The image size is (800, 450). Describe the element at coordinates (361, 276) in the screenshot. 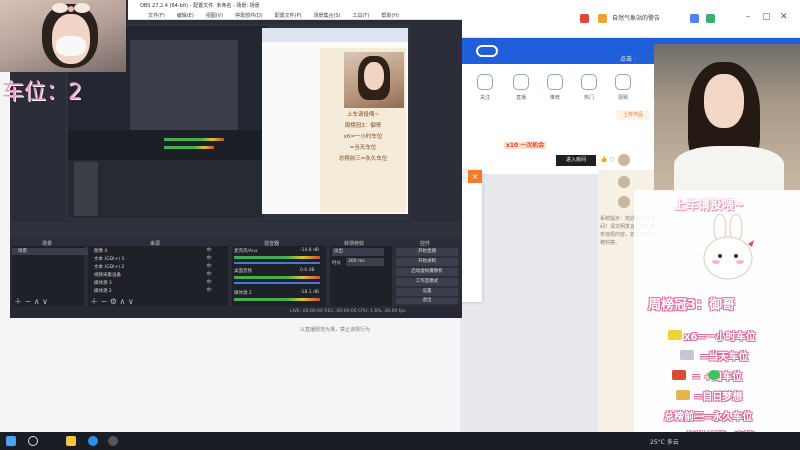

I see `transitions-dock: 淡出 时长 300 ms` at that location.